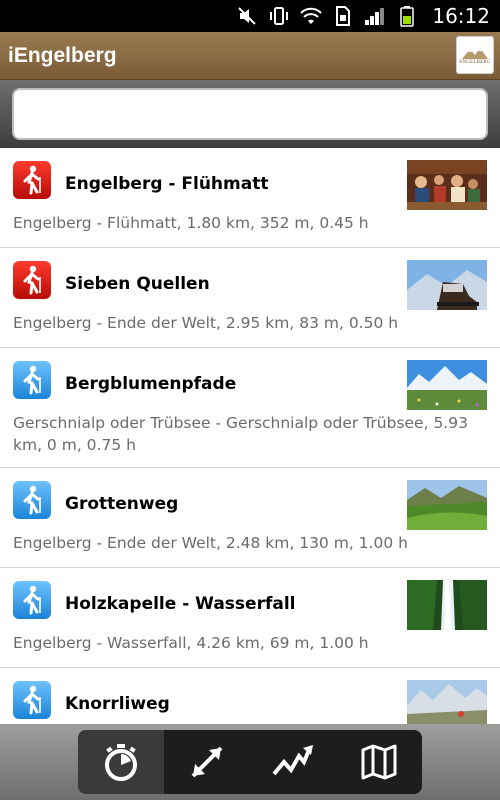 Image resolution: width=500 pixels, height=800 pixels. I want to click on status-bar: 16:12, so click(250, 16).